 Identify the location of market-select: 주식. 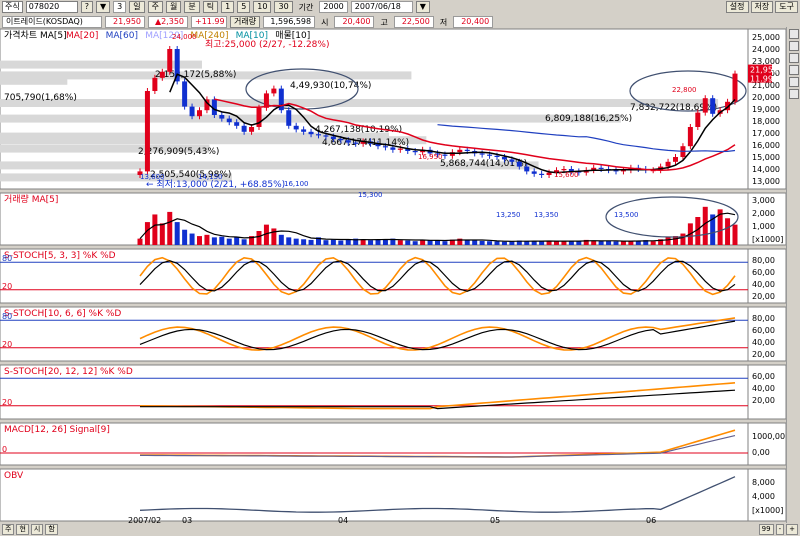
(12, 7).